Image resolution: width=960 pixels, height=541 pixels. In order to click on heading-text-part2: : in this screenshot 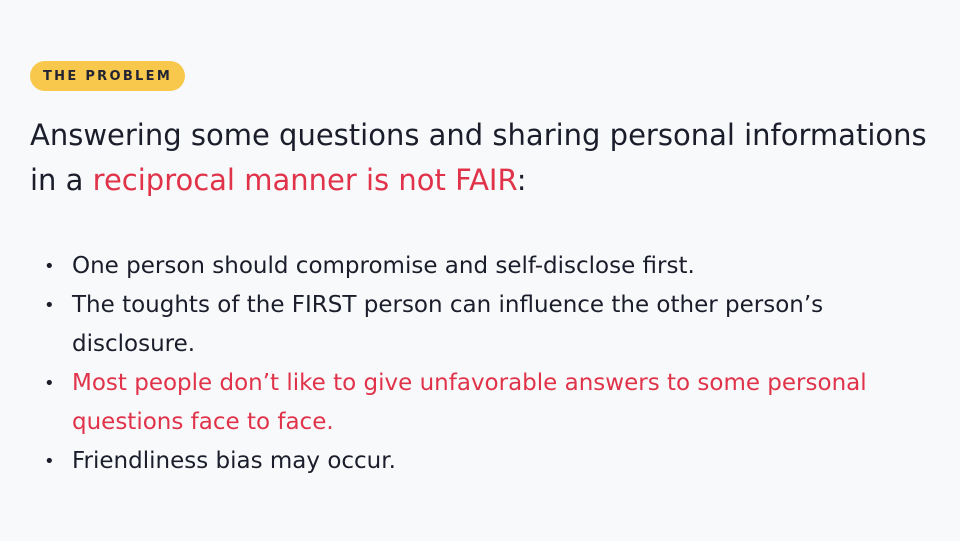, I will do `click(521, 180)`.